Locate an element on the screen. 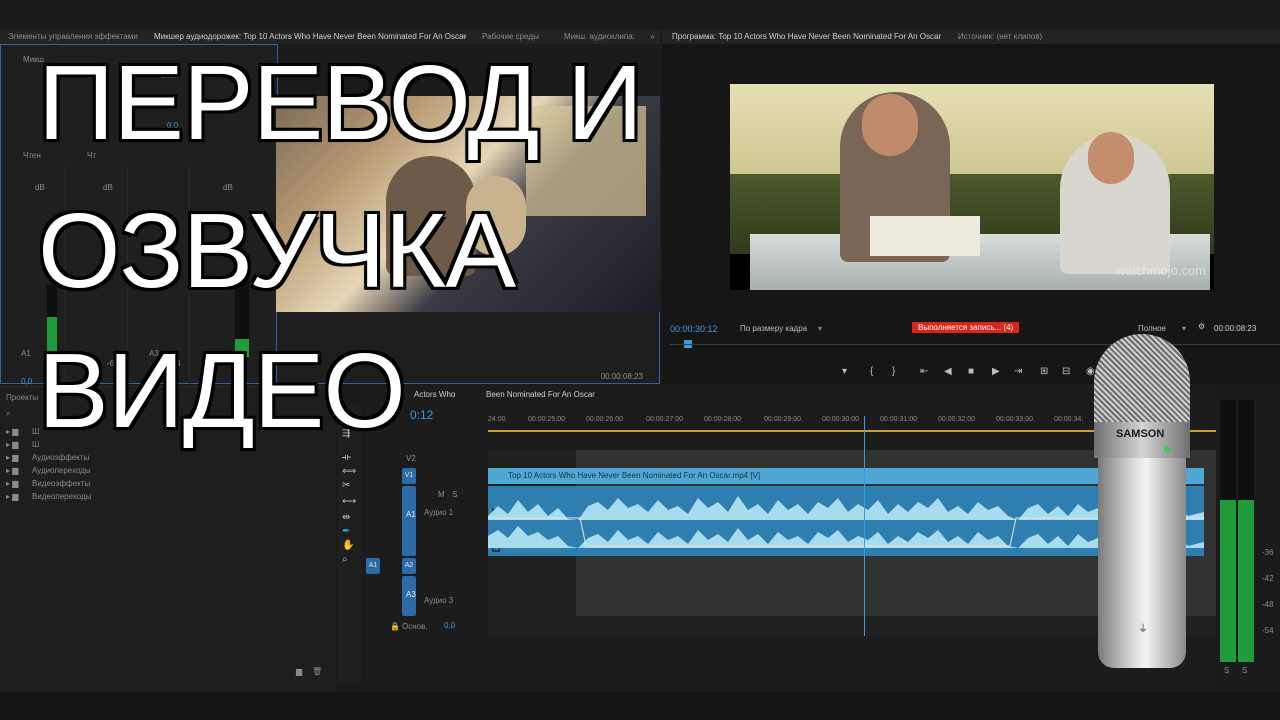  source-a1-patch: A1 is located at coordinates (373, 566).